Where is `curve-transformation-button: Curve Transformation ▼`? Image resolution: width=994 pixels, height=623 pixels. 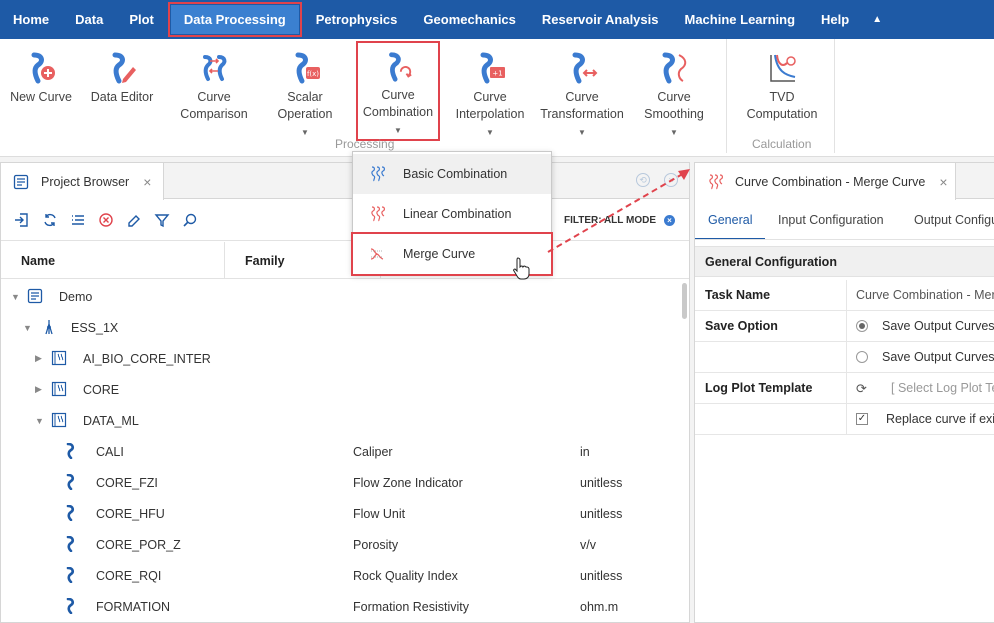 curve-transformation-button: Curve Transformation ▼ is located at coordinates (582, 96).